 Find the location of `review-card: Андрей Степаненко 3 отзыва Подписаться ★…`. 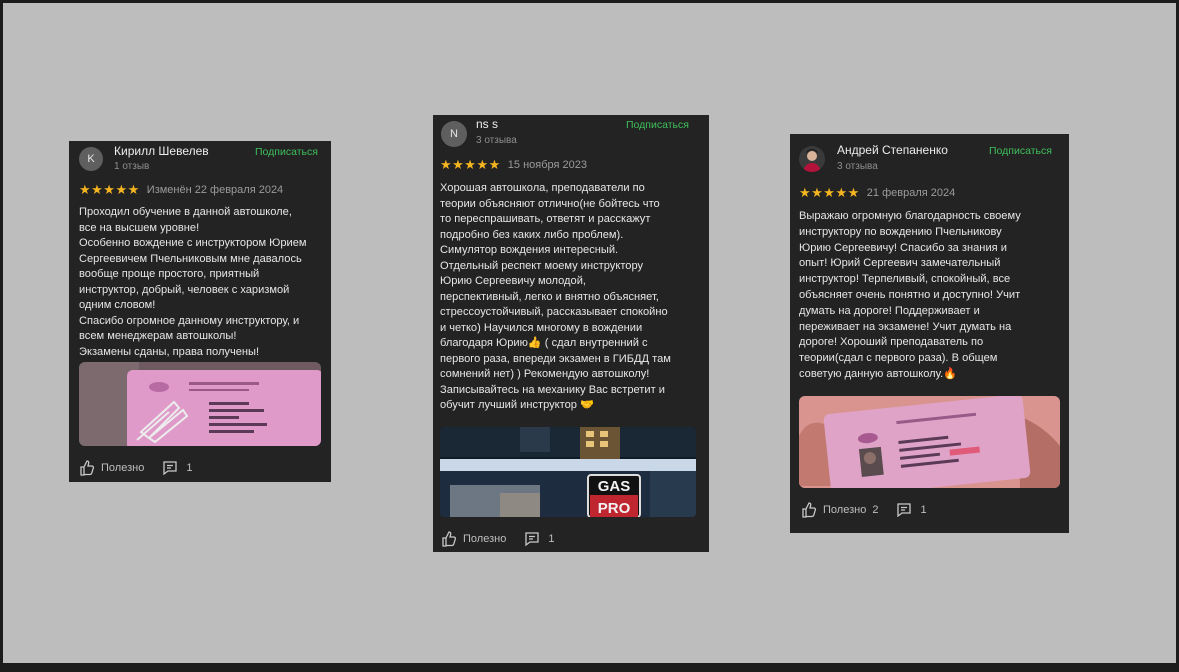

review-card: Андрей Степаненко 3 отзыва Подписаться ★… is located at coordinates (929, 333).